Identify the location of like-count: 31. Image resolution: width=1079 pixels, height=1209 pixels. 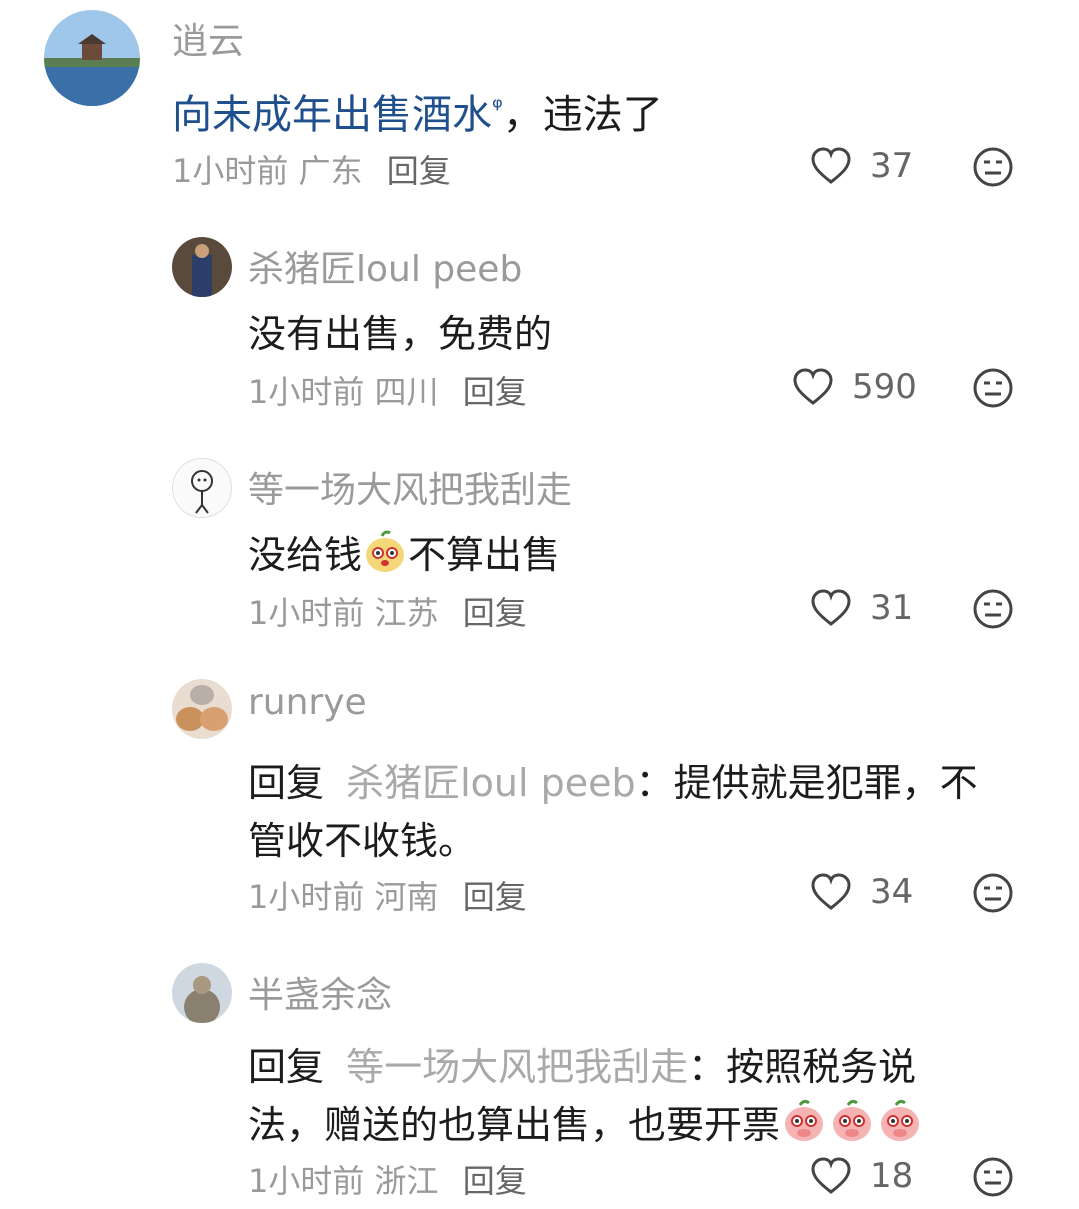
(892, 608).